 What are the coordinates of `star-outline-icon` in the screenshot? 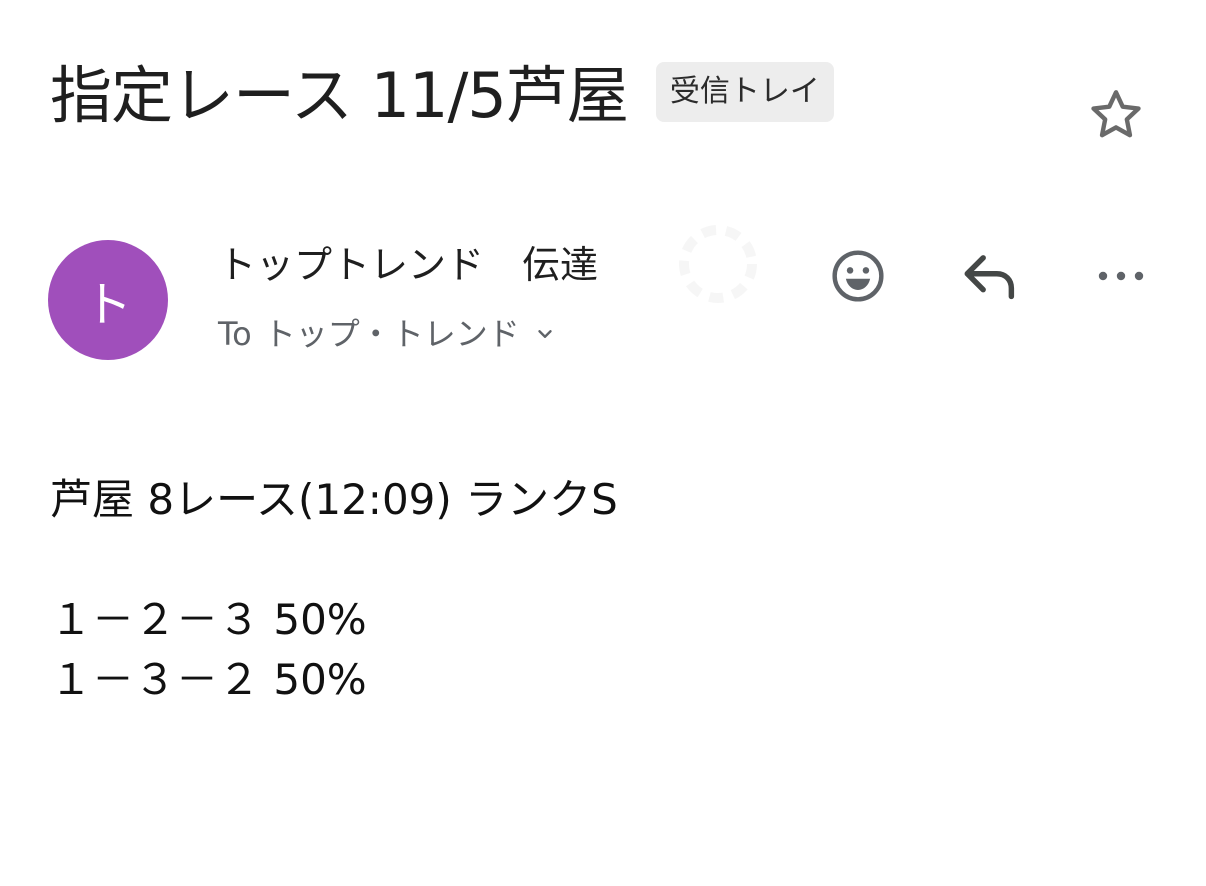 It's located at (1116, 114).